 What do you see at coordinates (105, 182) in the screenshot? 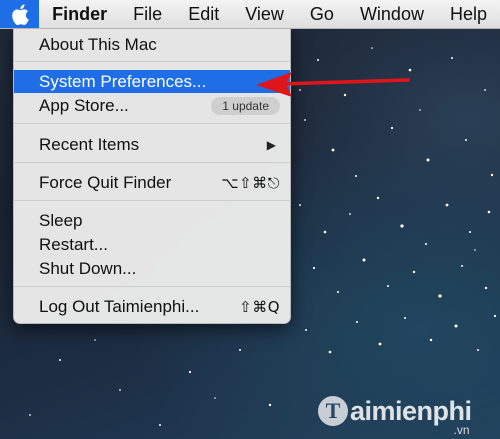
I see `menu-item-label: Force Quit Finder` at bounding box center [105, 182].